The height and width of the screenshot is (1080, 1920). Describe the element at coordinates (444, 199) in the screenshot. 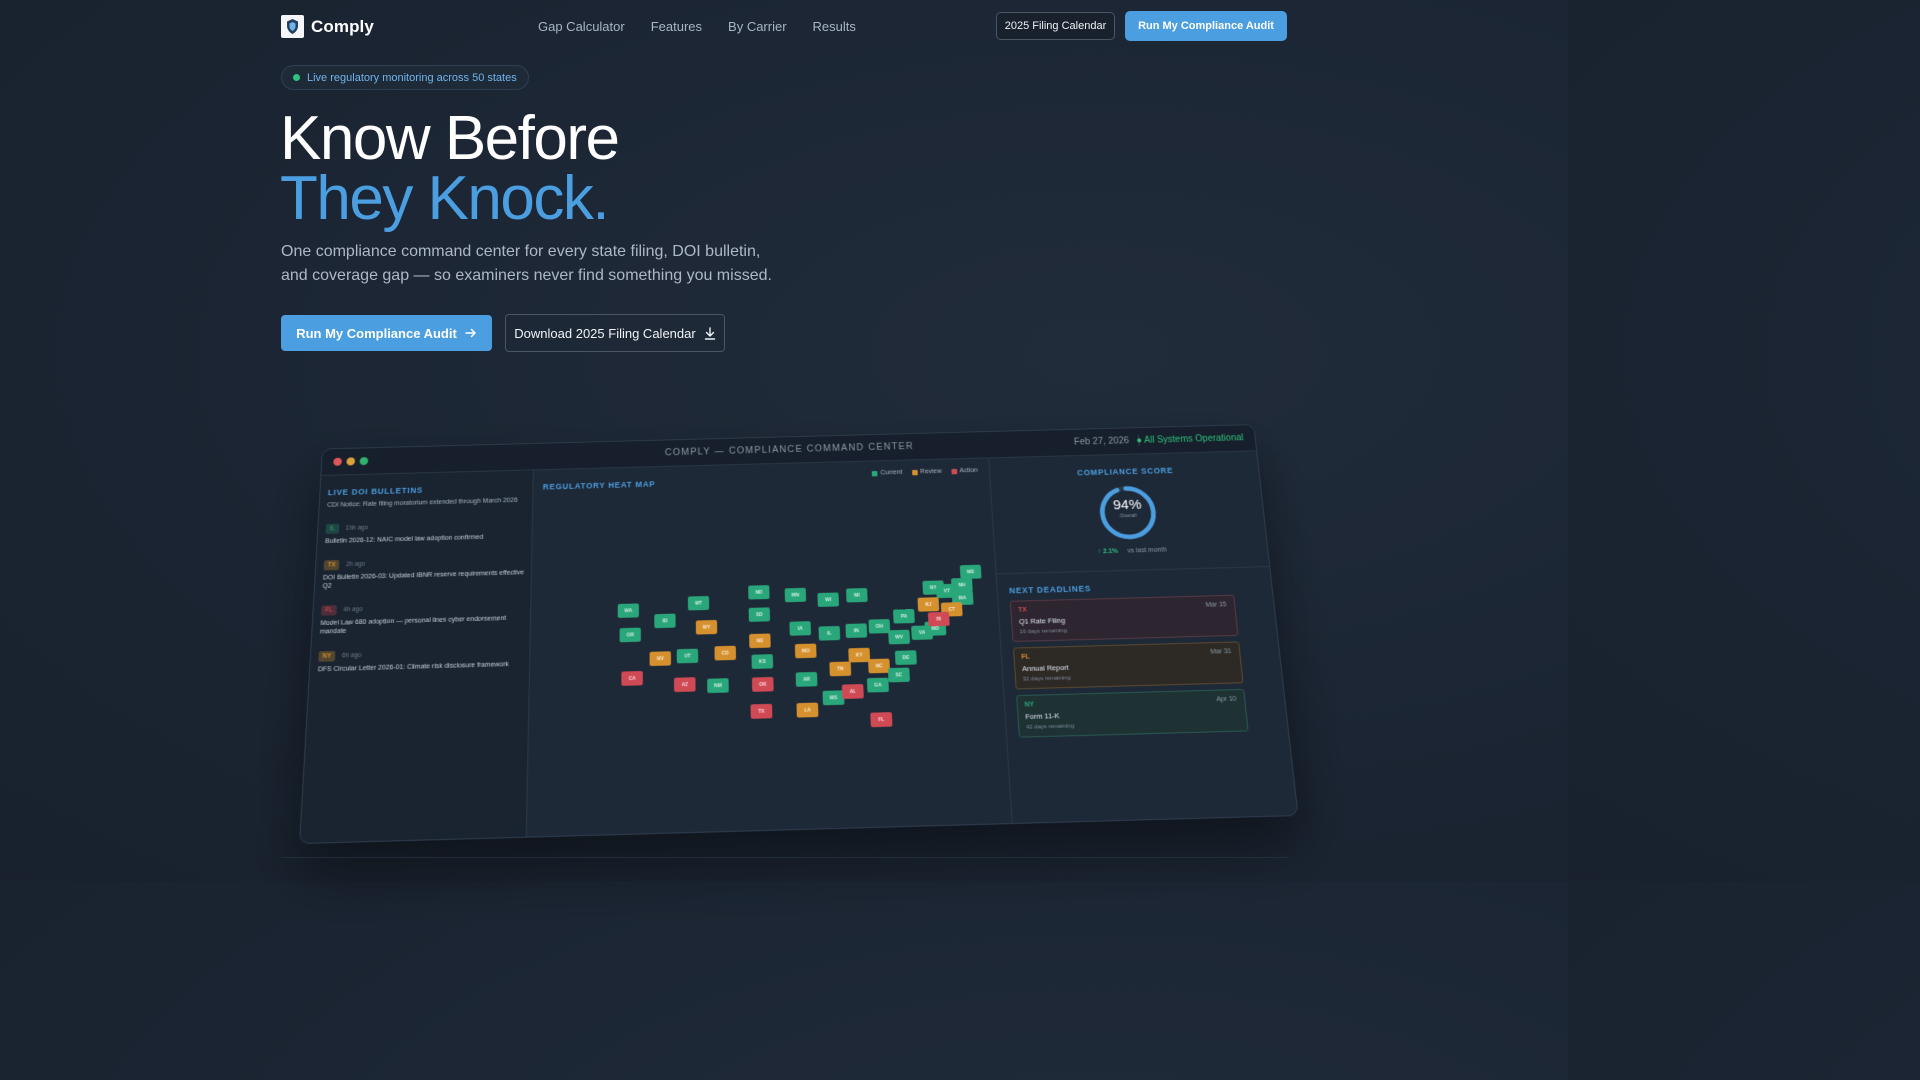

I see `hero-title-line2: They Knock.` at that location.